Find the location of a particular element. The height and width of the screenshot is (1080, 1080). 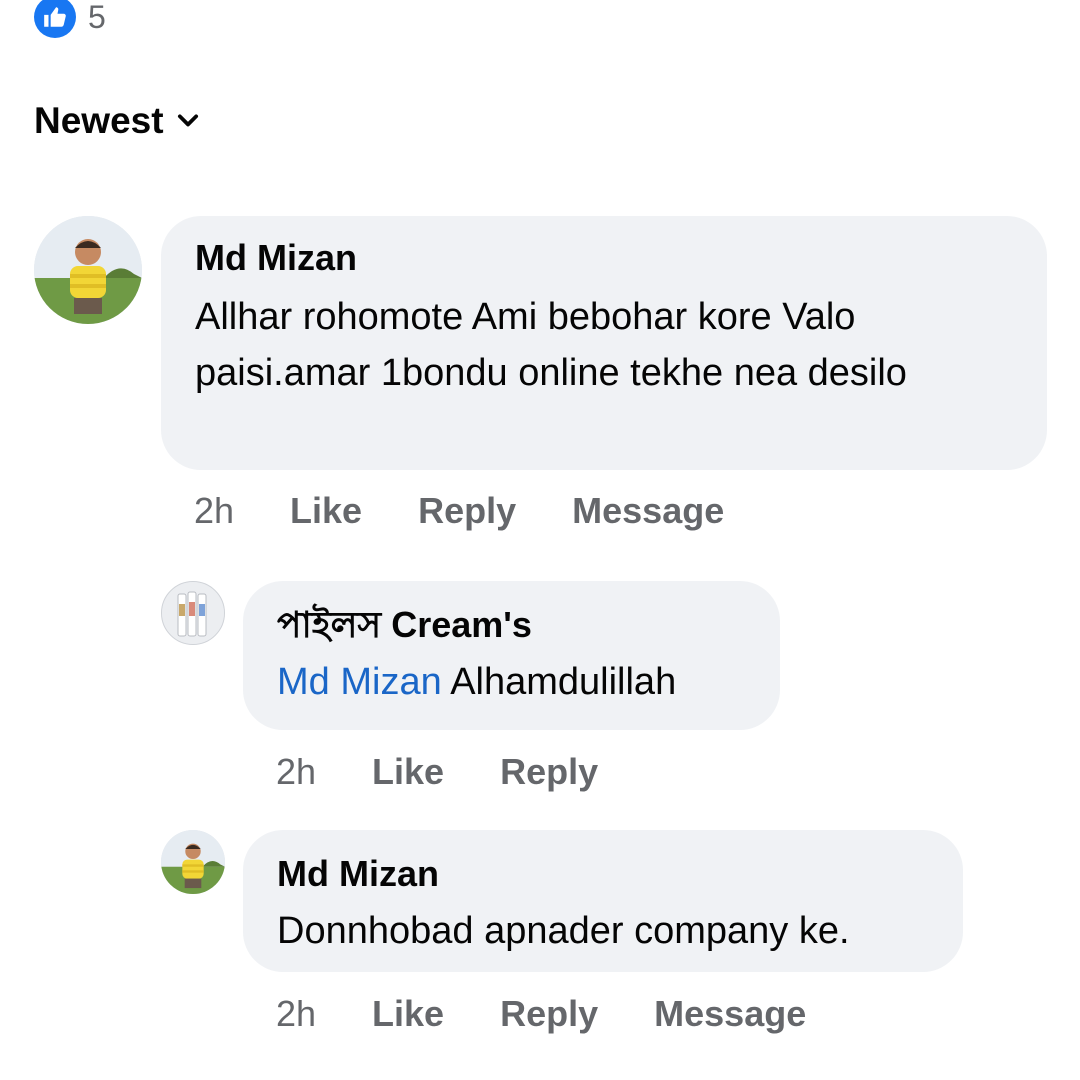

reactions-summary: 5 is located at coordinates (70, 19).